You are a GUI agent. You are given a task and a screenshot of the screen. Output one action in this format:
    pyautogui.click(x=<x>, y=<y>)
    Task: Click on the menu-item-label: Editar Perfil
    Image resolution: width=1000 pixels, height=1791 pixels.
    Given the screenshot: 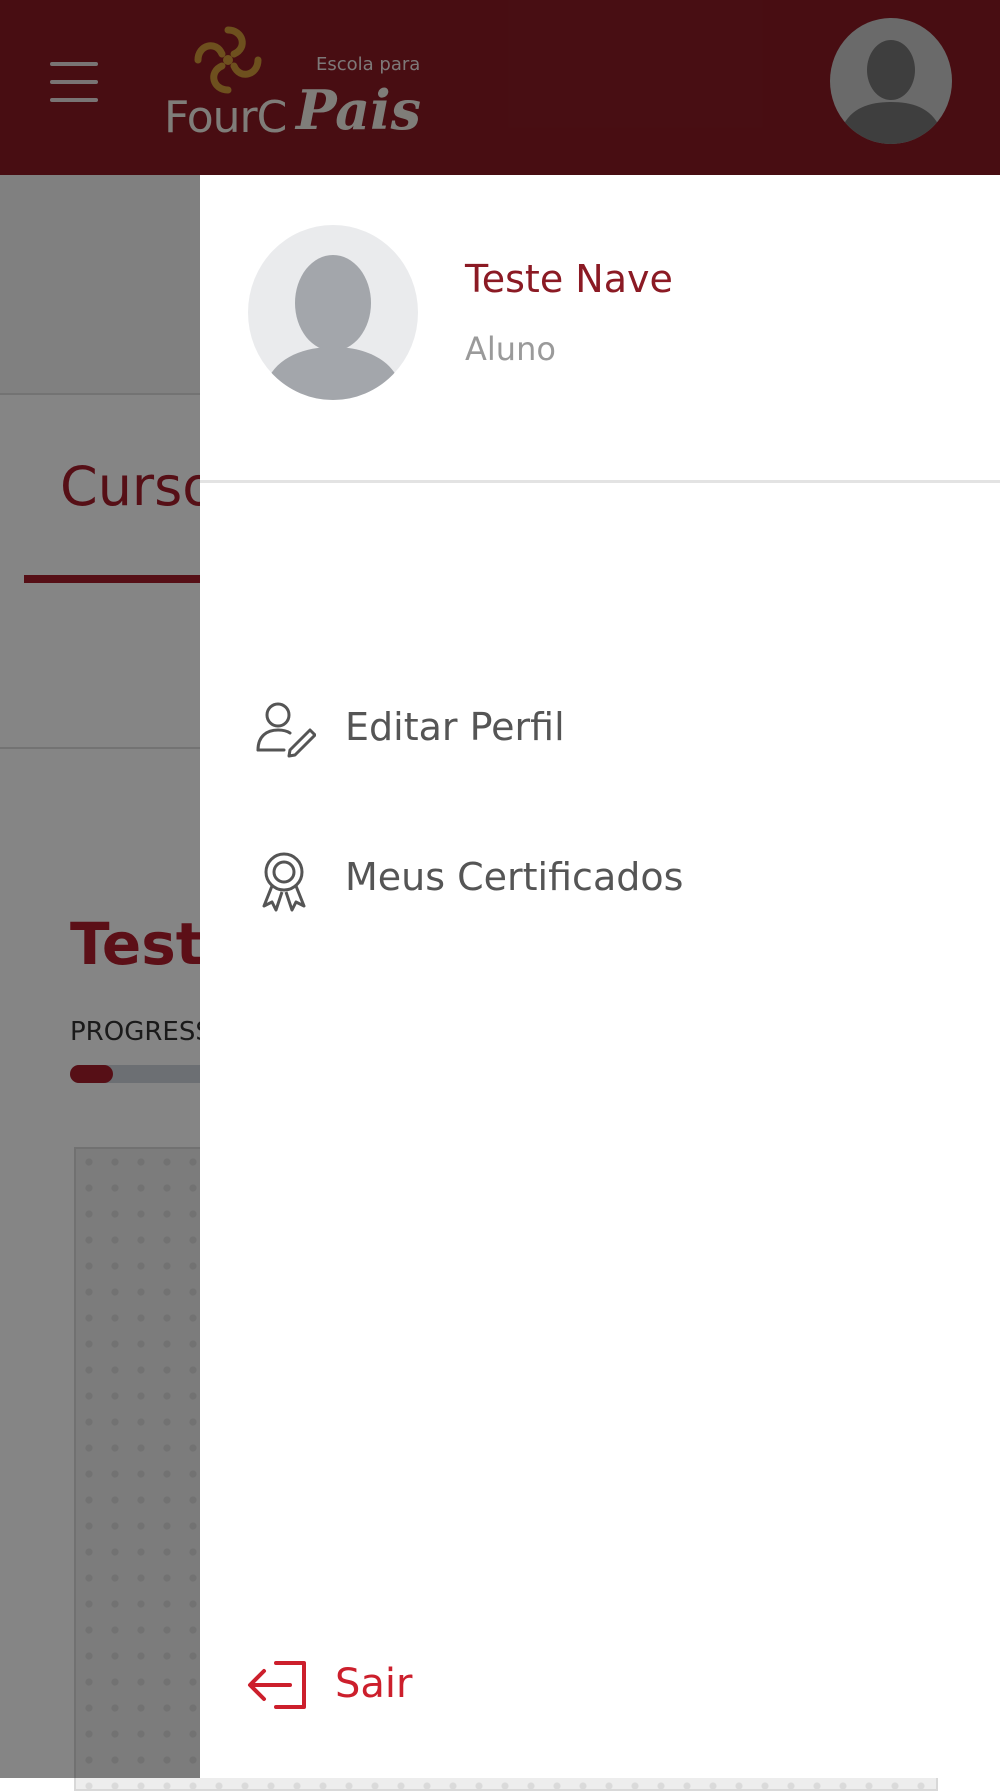 What is the action you would take?
    pyautogui.click(x=455, y=727)
    